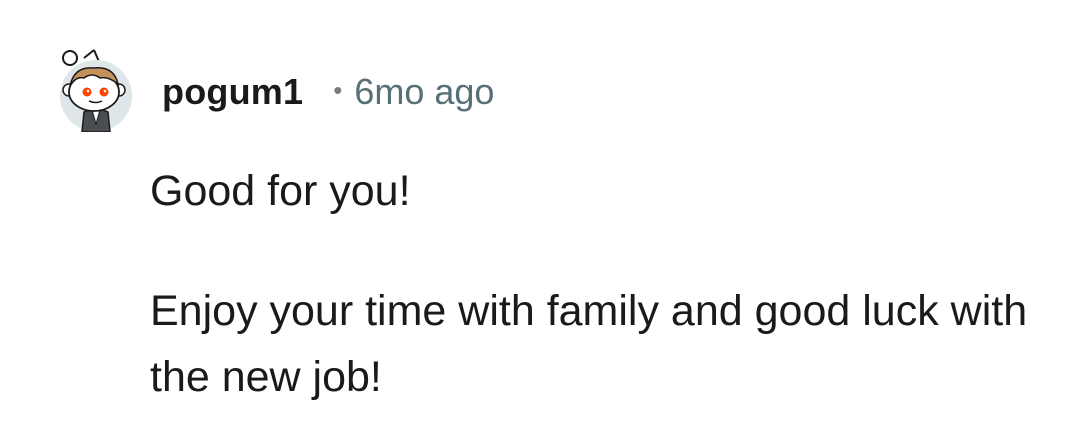 The image size is (1080, 438). What do you see at coordinates (424, 92) in the screenshot?
I see `timestamp: 6mo ago` at bounding box center [424, 92].